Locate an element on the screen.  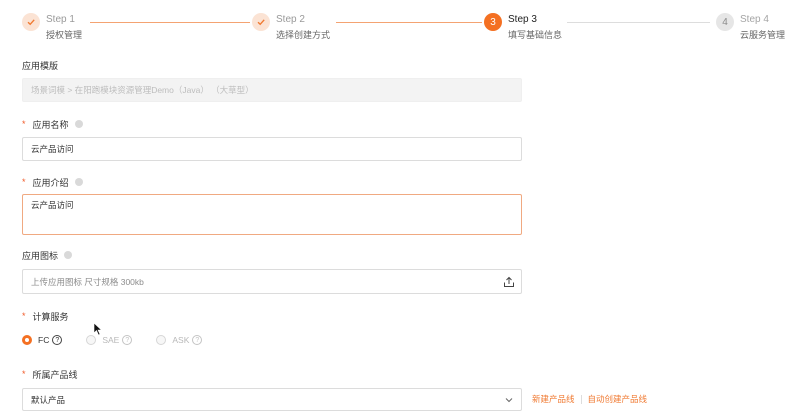
radio-label: ASK is located at coordinates (181, 340).